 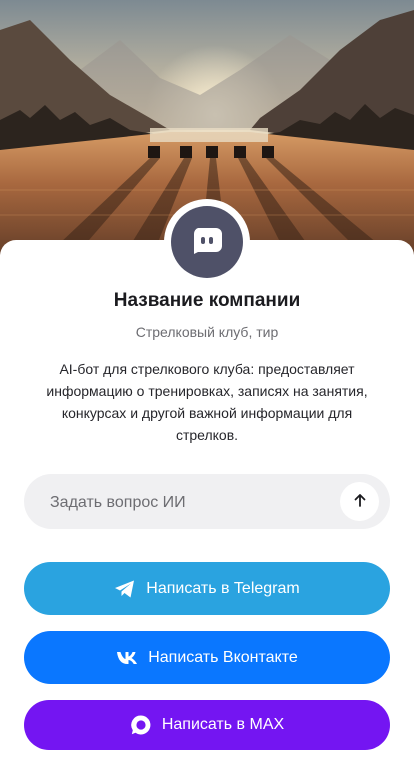 I want to click on company-name: Название компании, so click(x=207, y=300).